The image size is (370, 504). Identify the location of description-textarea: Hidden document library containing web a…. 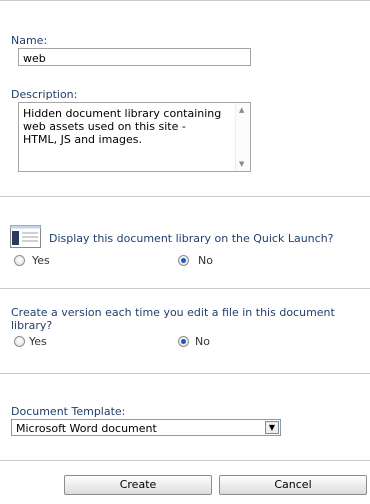
(134, 137).